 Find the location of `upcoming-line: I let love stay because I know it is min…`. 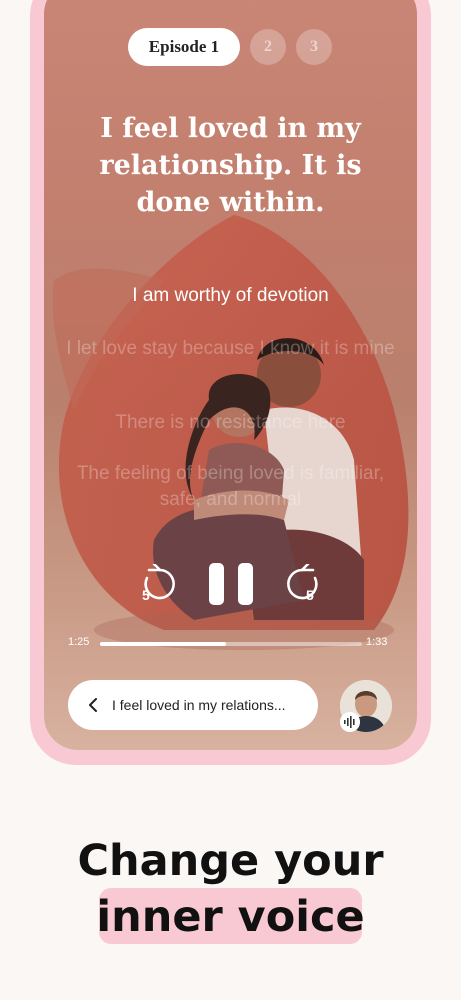

upcoming-line: I let love stay because I know it is min… is located at coordinates (230, 348).